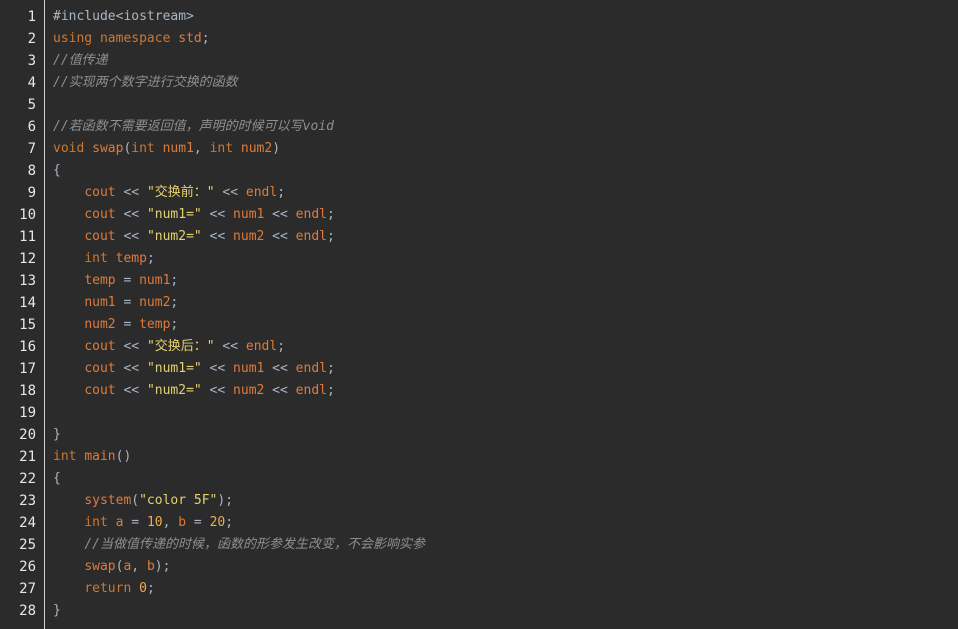 The width and height of the screenshot is (958, 629). Describe the element at coordinates (505, 61) in the screenshot. I see `code-line: //值传递` at that location.